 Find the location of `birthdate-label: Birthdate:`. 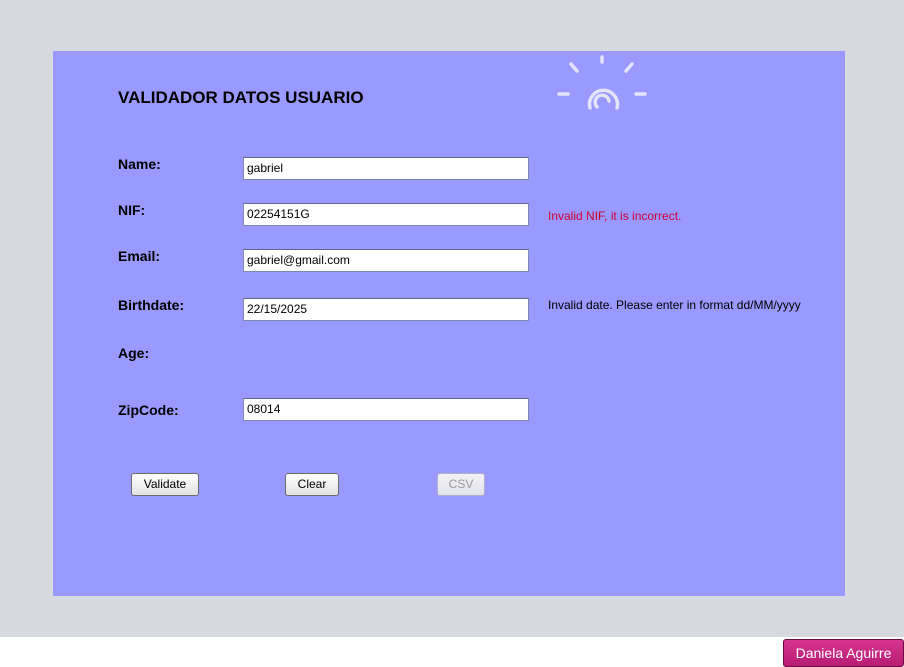

birthdate-label: Birthdate: is located at coordinates (151, 305).